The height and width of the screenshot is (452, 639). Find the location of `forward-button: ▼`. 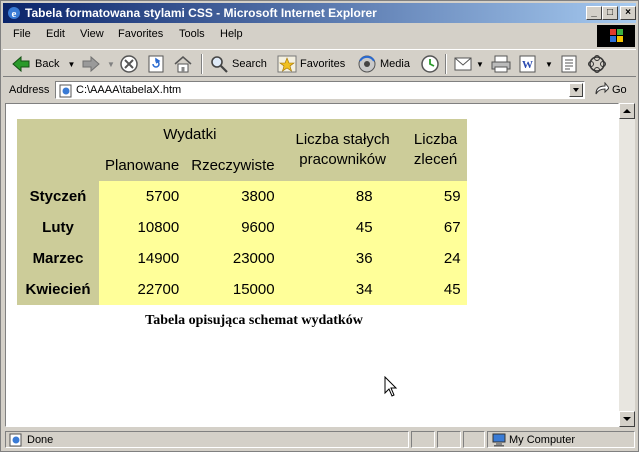

forward-button: ▼ is located at coordinates (98, 64).